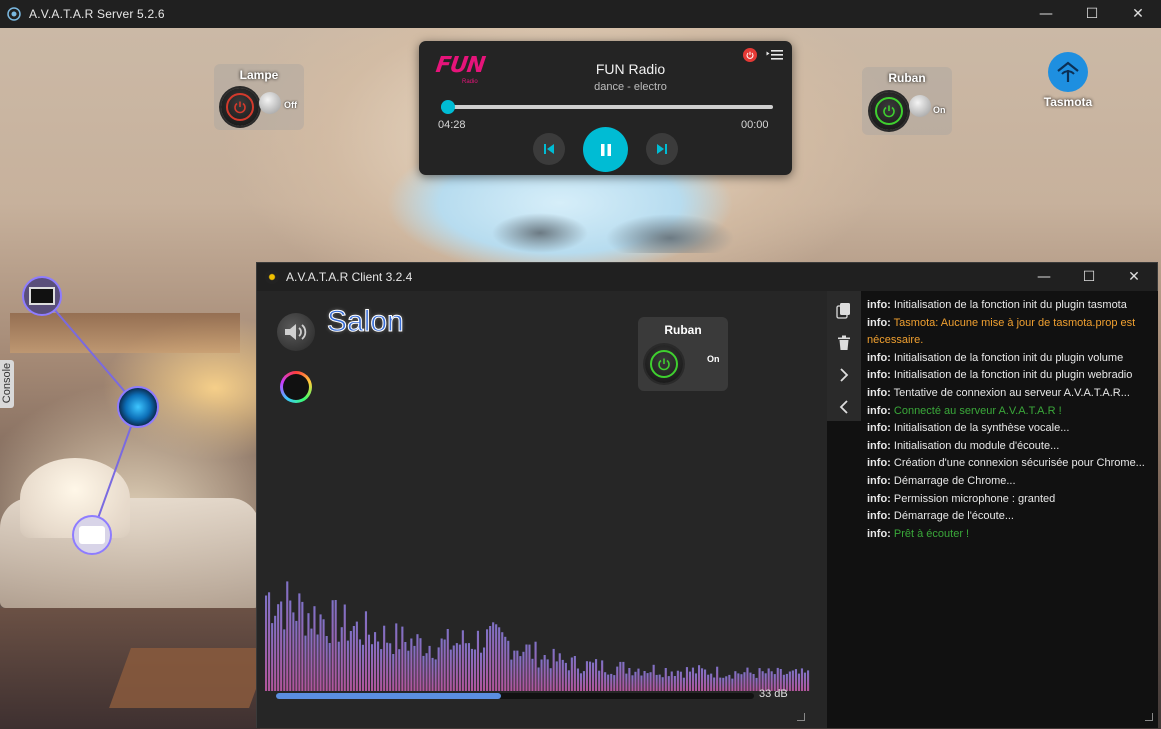 The image size is (1161, 729). Describe the element at coordinates (92, 535) in the screenshot. I see `client-node-salon` at that location.